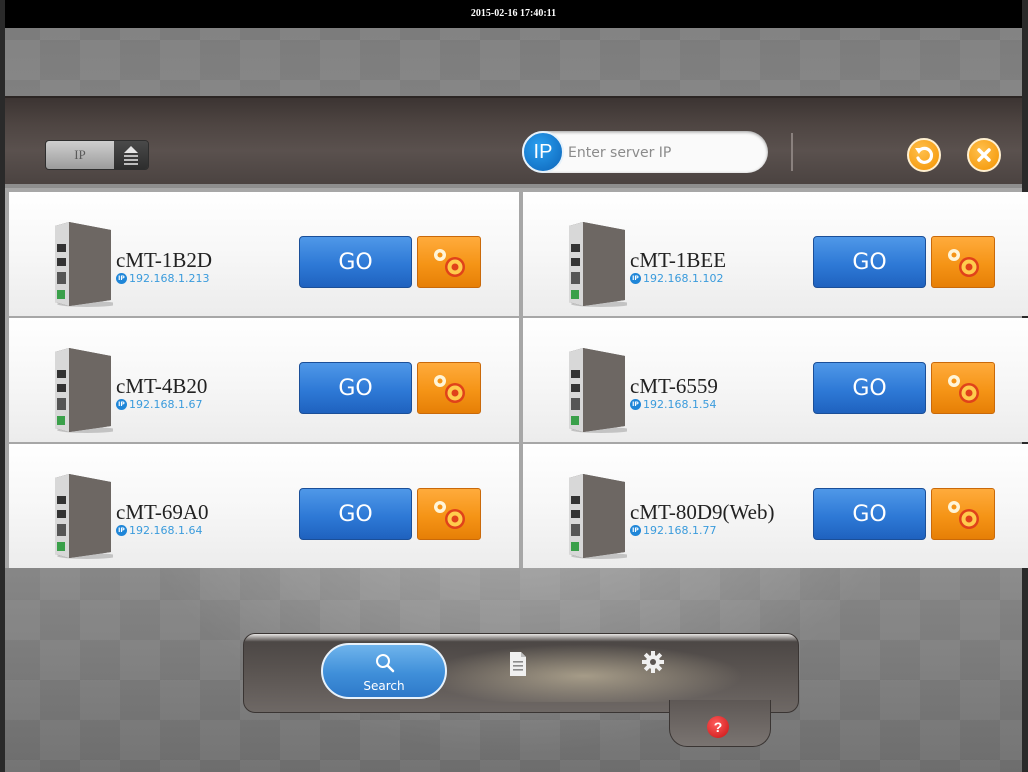  I want to click on close-icon, so click(984, 155).